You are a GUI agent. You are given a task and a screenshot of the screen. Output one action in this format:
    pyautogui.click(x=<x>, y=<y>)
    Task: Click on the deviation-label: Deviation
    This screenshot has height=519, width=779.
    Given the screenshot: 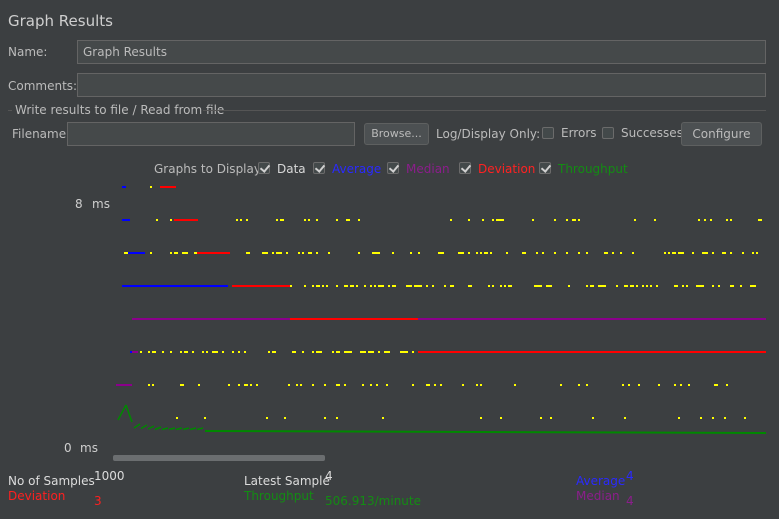 What is the action you would take?
    pyautogui.click(x=37, y=496)
    